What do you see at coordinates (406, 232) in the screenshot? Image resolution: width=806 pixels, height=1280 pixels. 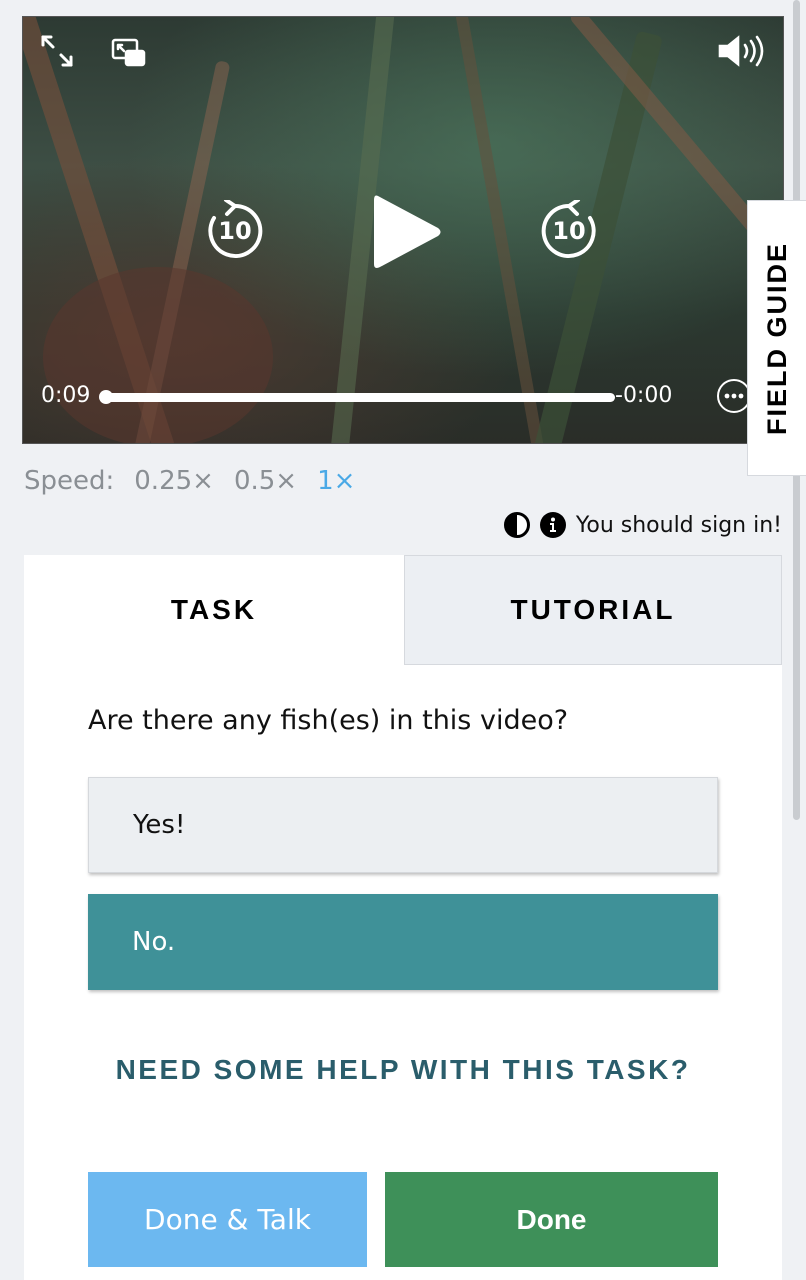 I see `play-icon` at bounding box center [406, 232].